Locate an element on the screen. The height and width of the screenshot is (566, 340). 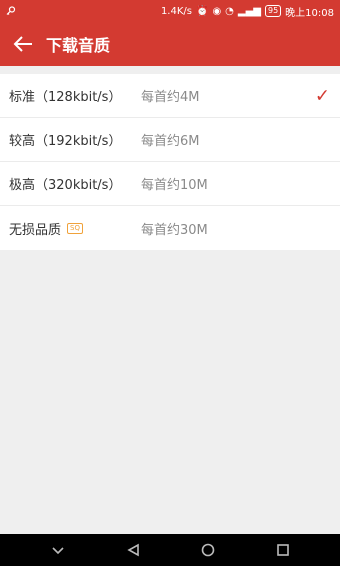
back-button is located at coordinates (23, 44).